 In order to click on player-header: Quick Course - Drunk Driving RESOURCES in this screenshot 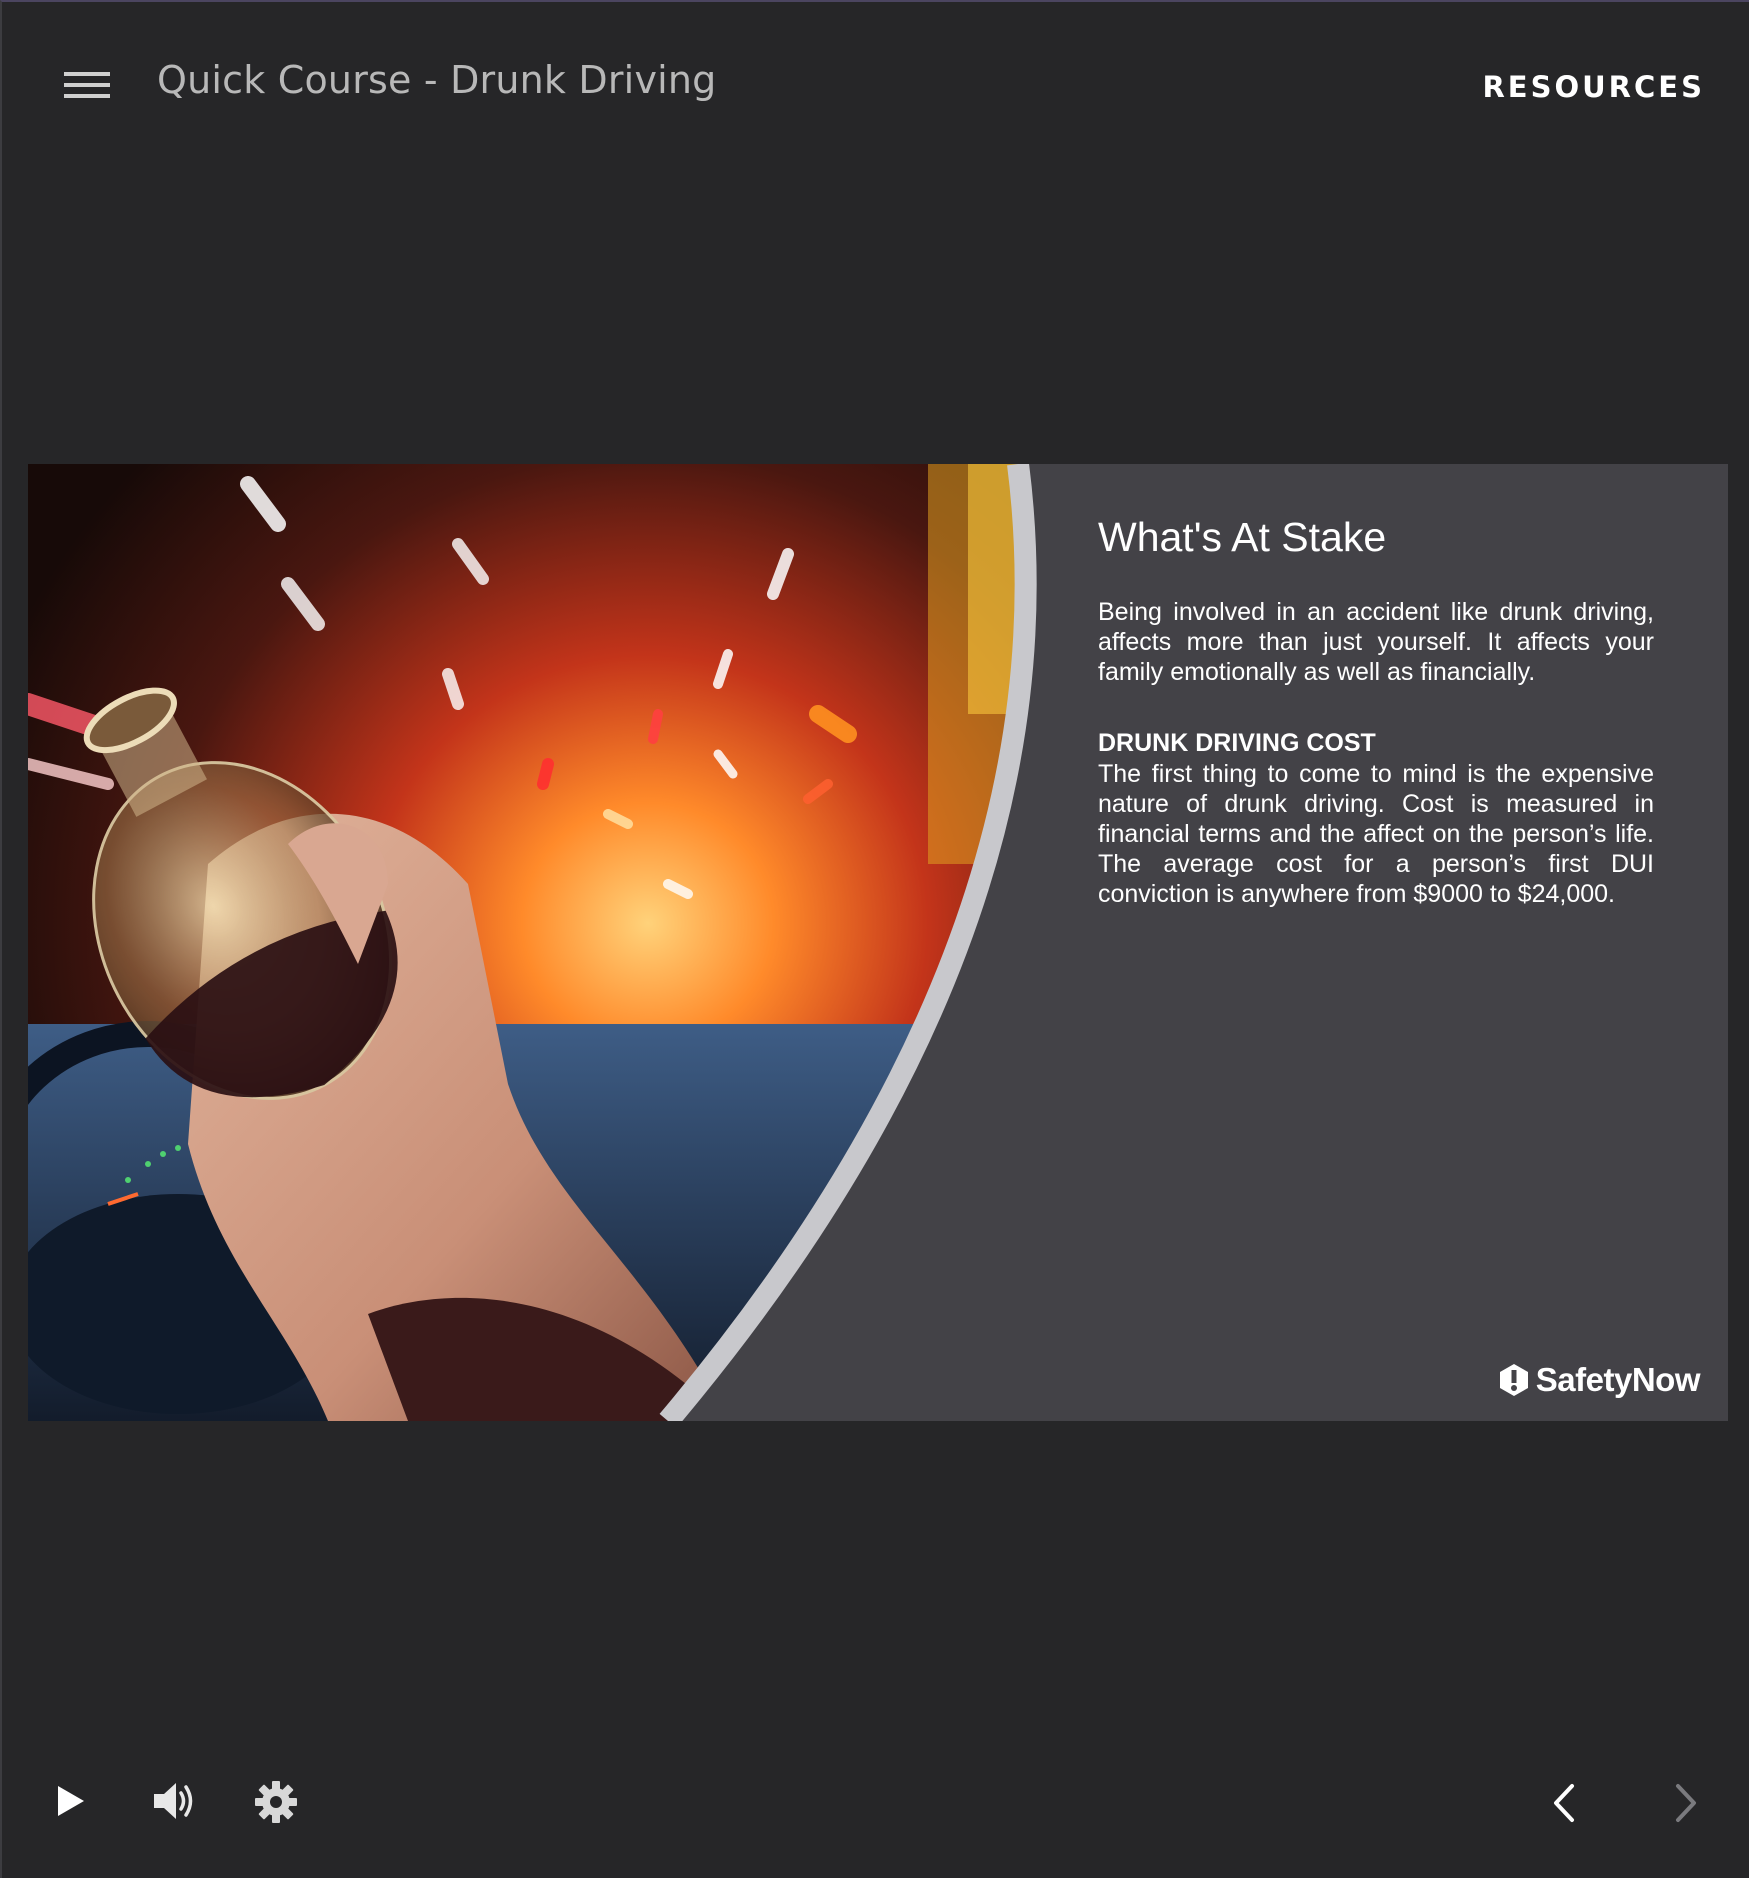, I will do `click(875, 87)`.